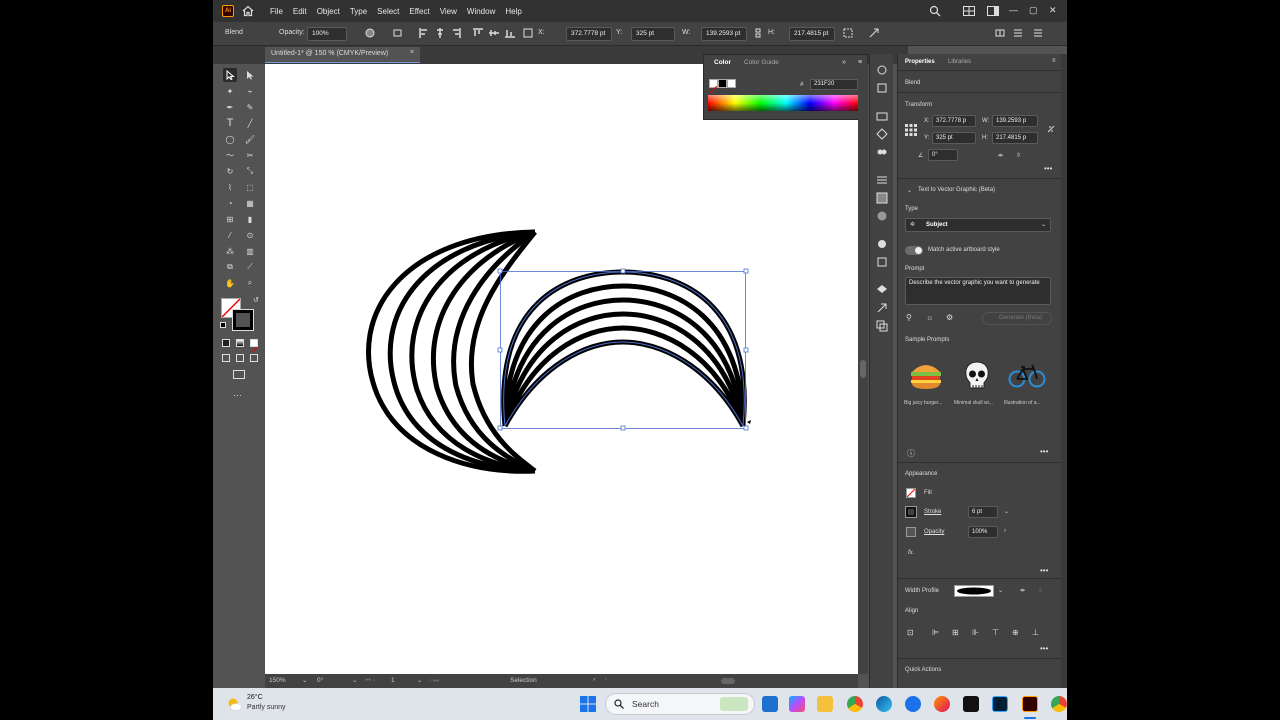 Image resolution: width=1280 pixels, height=720 pixels. I want to click on vertical-scrollbar-thumb, so click(863, 369).